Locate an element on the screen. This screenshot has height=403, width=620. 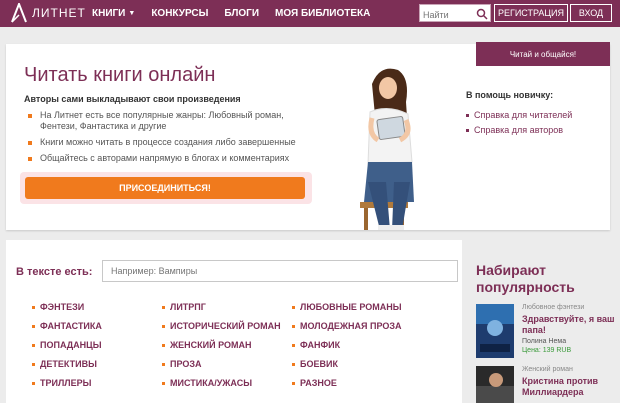
genre-link: ФЭНТЕЗИ is located at coordinates (67, 307).